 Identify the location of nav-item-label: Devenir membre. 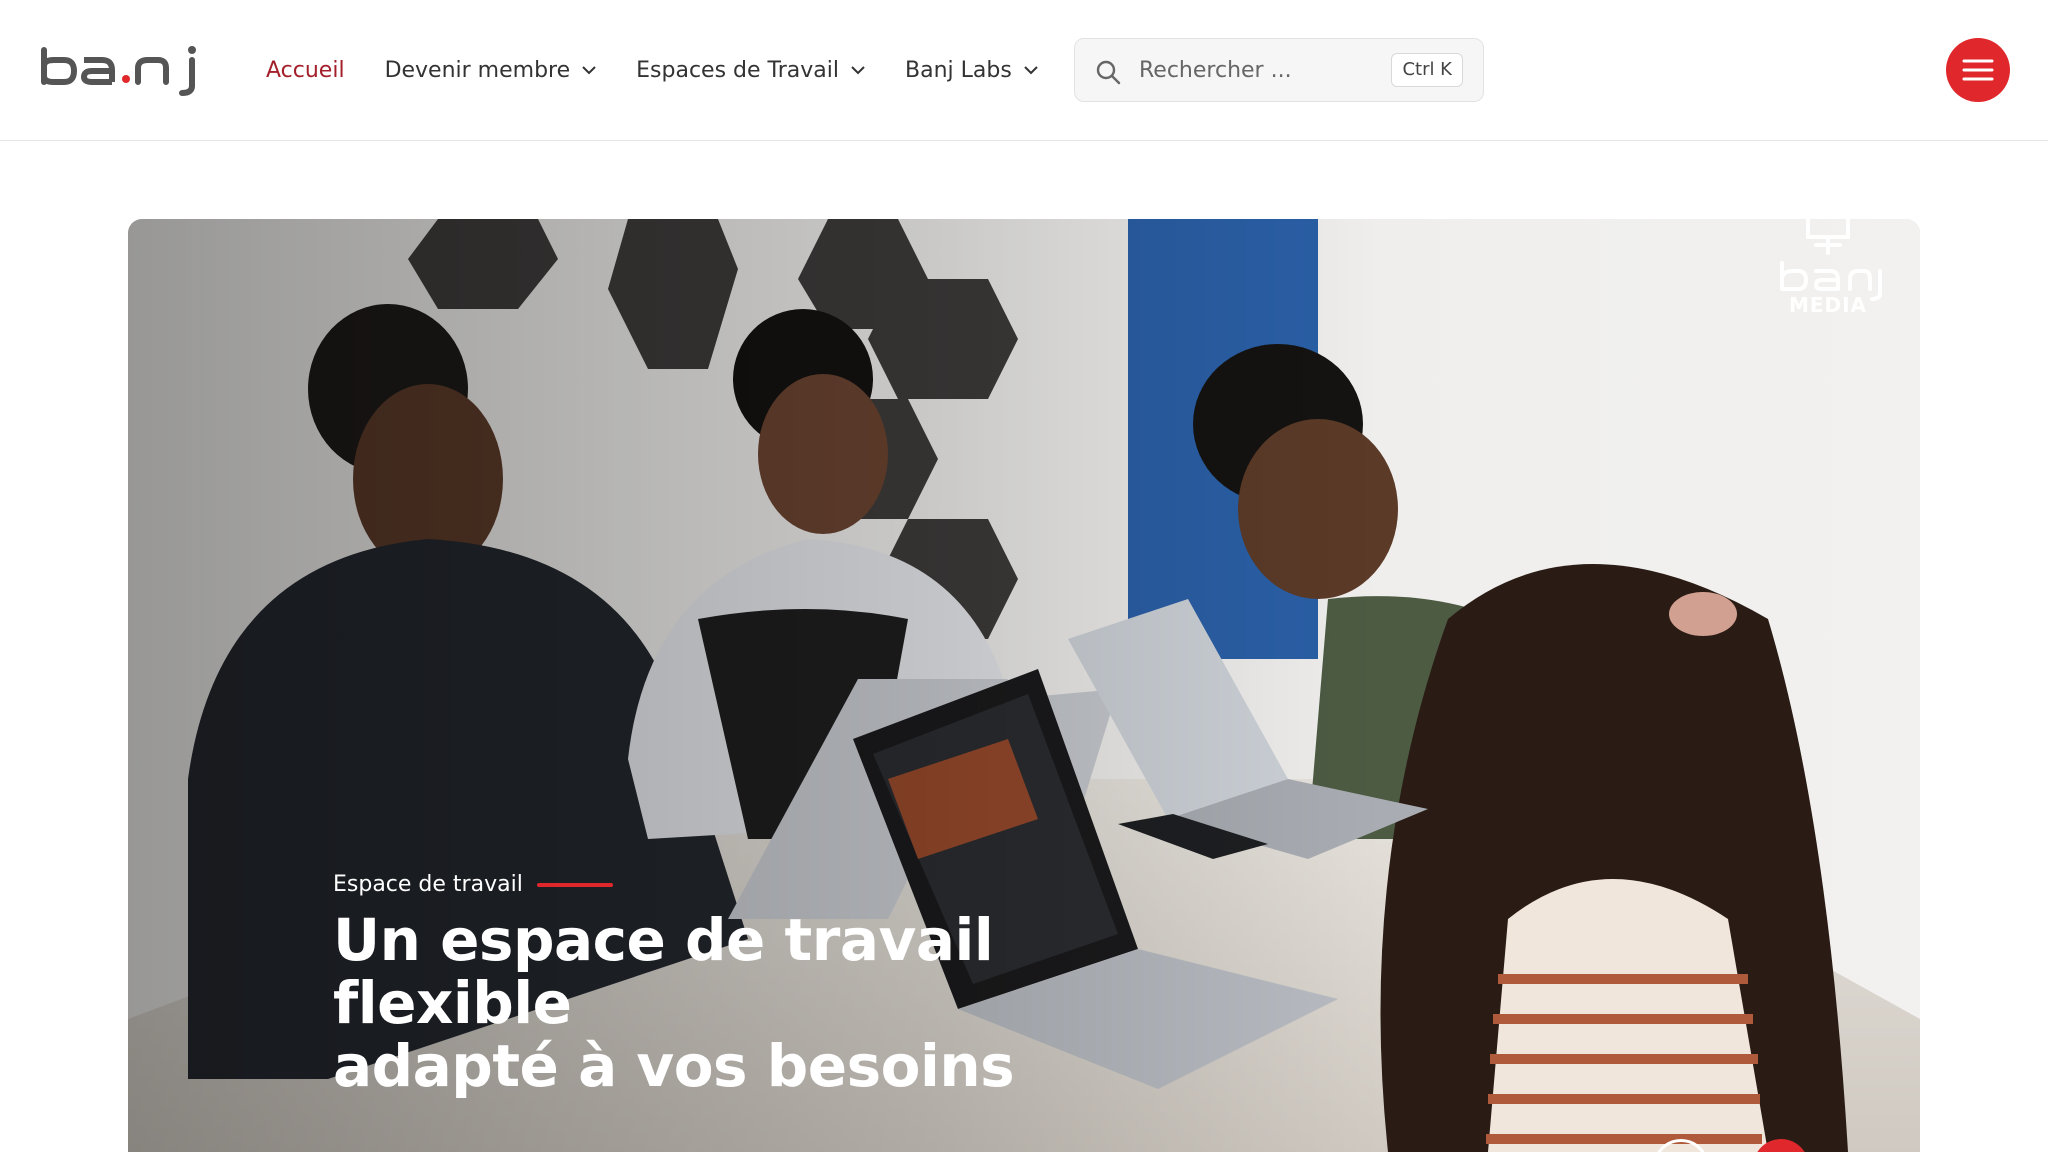
(477, 70).